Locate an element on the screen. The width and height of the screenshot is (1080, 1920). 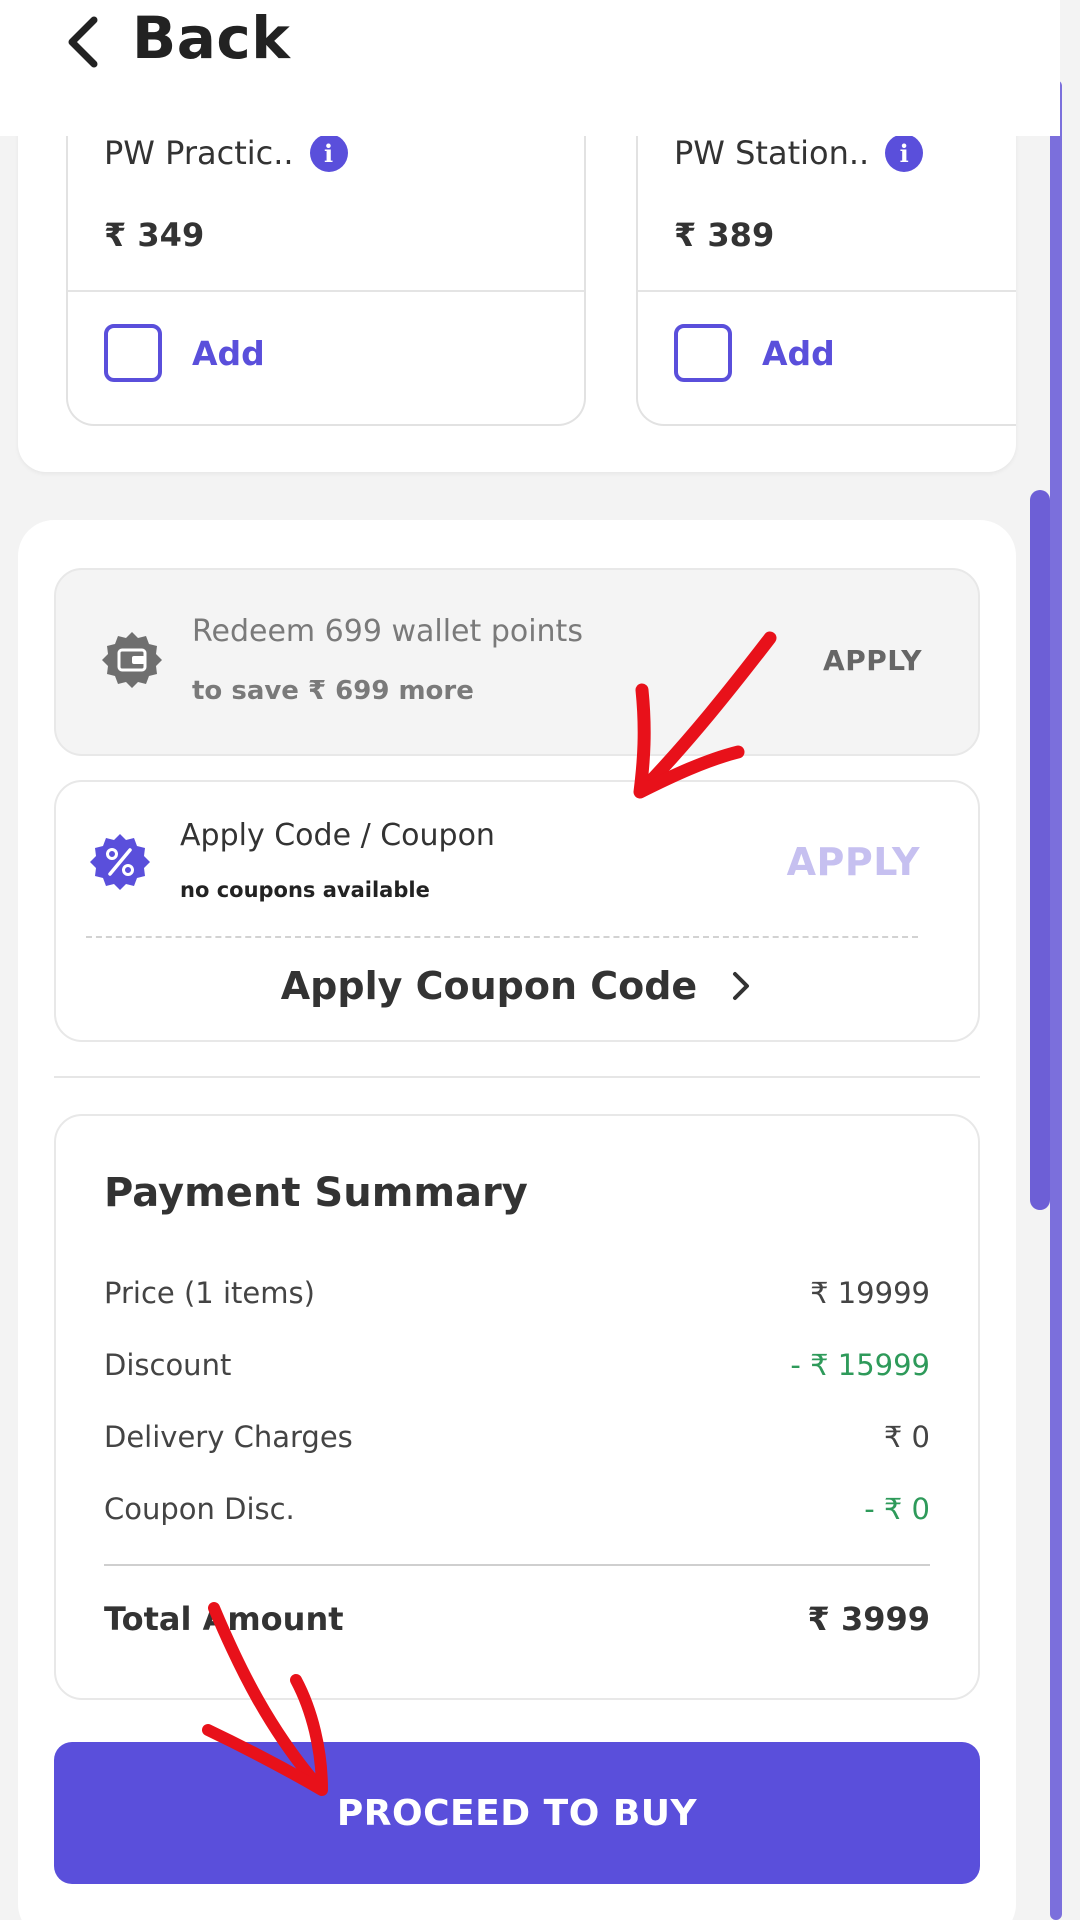
proceed-to-buy-label: PROCEED TO BUY is located at coordinates (517, 1813).